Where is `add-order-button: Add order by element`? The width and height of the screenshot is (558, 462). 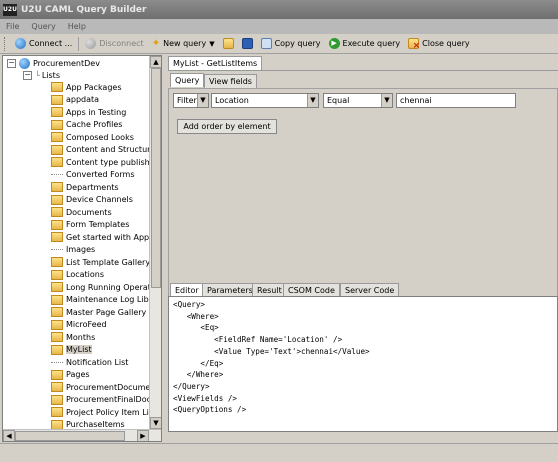 add-order-button: Add order by element is located at coordinates (227, 126).